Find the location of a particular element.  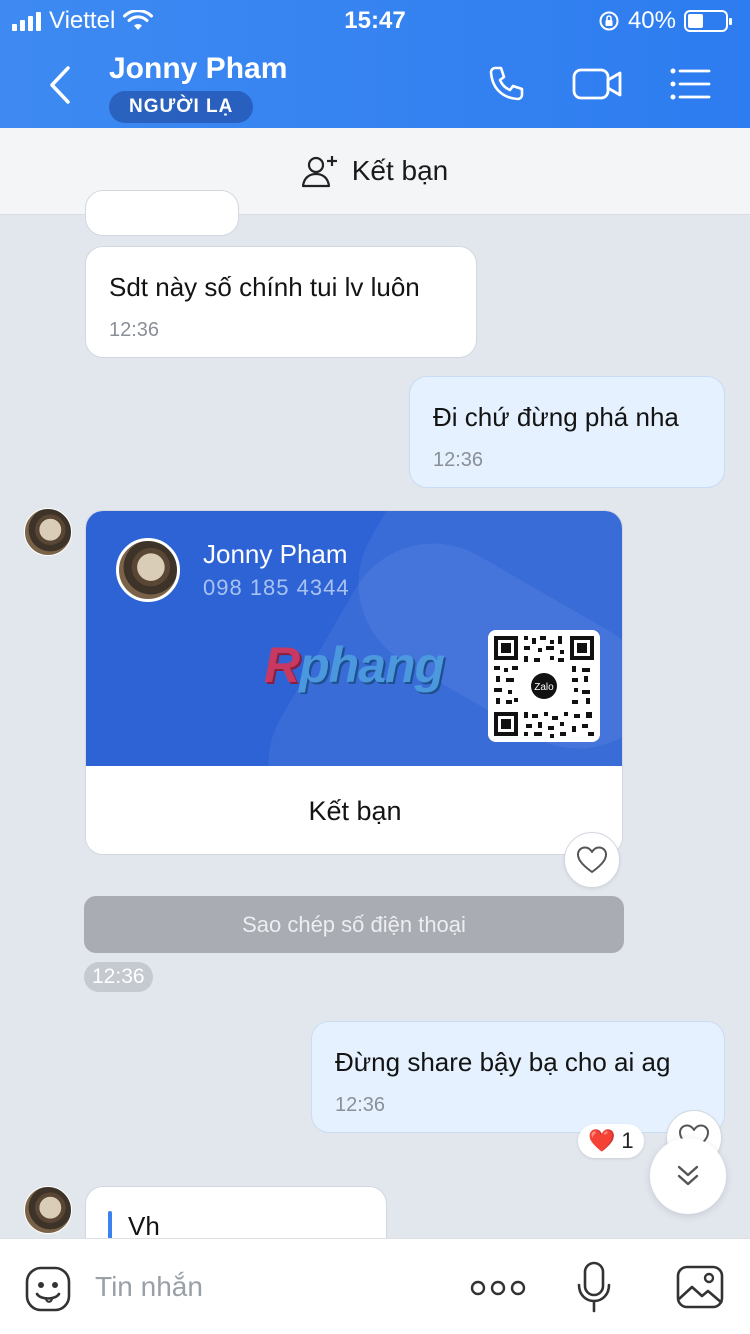

battery-group: 40% is located at coordinates (665, 21).